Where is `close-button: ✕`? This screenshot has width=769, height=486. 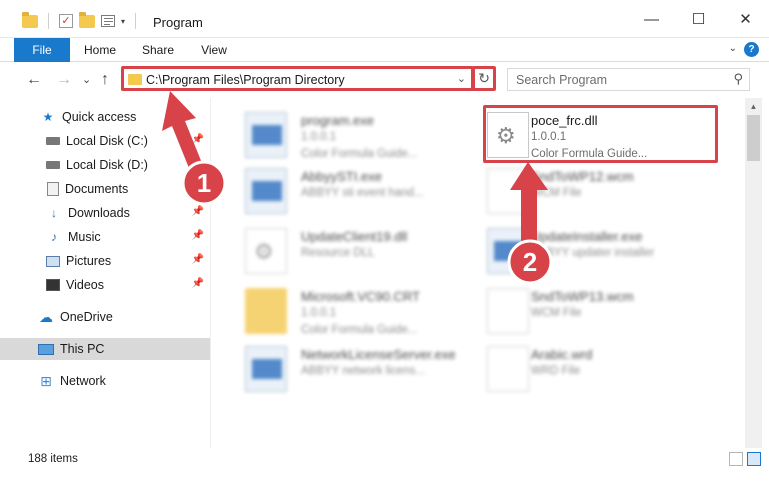 close-button: ✕ is located at coordinates (745, 19).